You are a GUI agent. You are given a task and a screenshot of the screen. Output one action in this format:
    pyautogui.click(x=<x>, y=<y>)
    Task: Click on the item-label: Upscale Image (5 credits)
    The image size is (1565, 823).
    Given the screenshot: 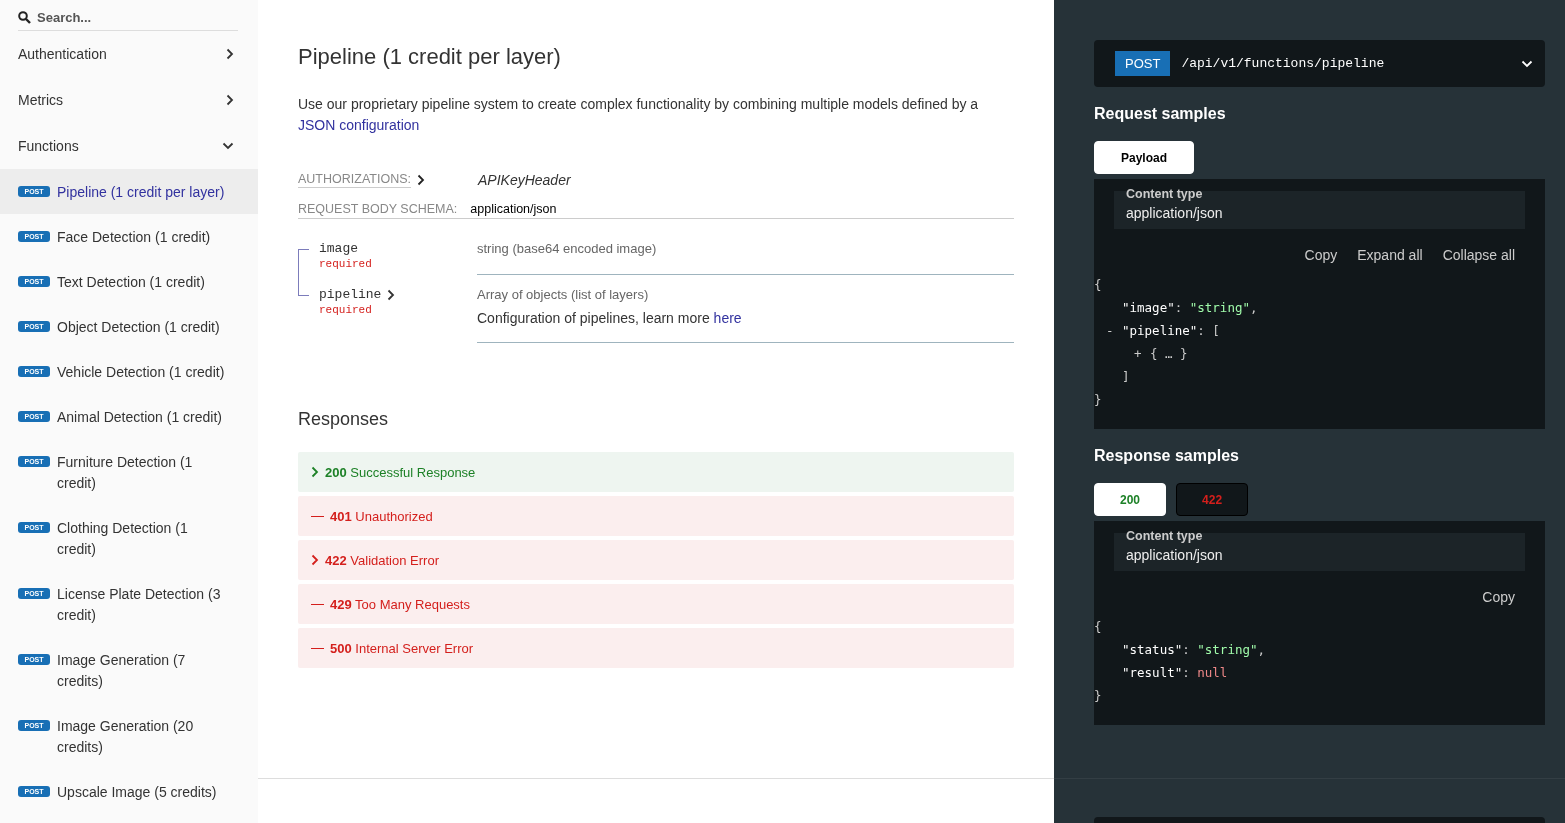 What is the action you would take?
    pyautogui.click(x=137, y=792)
    